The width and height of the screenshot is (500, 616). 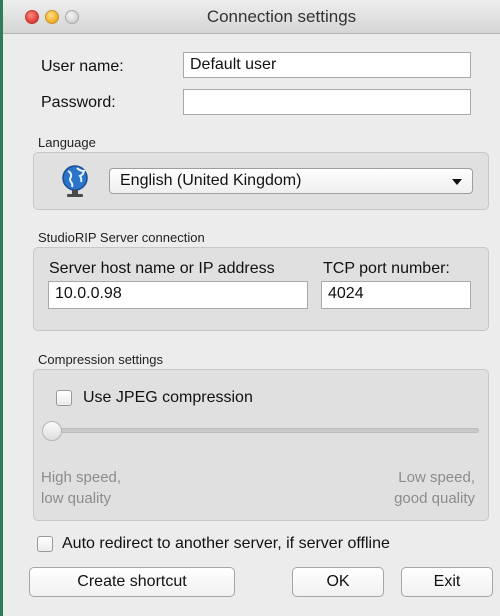 I want to click on server-host-label: Server host name or IP address, so click(x=162, y=268).